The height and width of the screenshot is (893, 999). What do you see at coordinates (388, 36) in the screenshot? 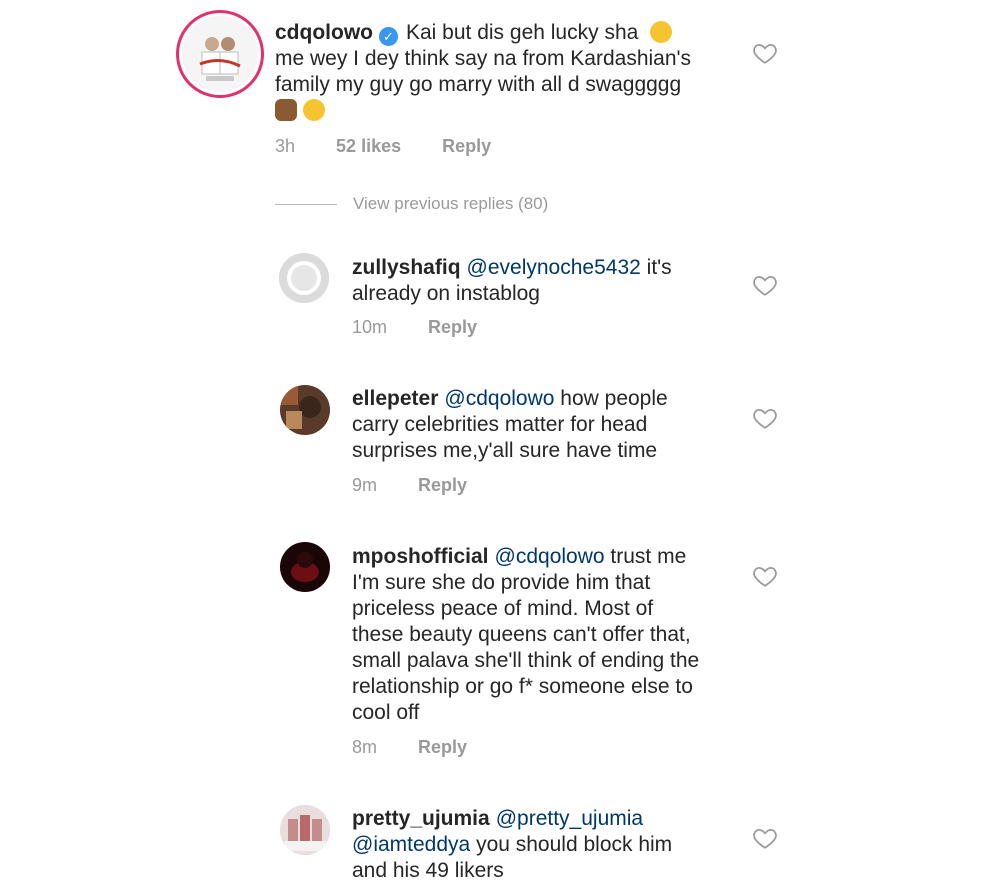
I see `verified-badge-icon: ✓` at bounding box center [388, 36].